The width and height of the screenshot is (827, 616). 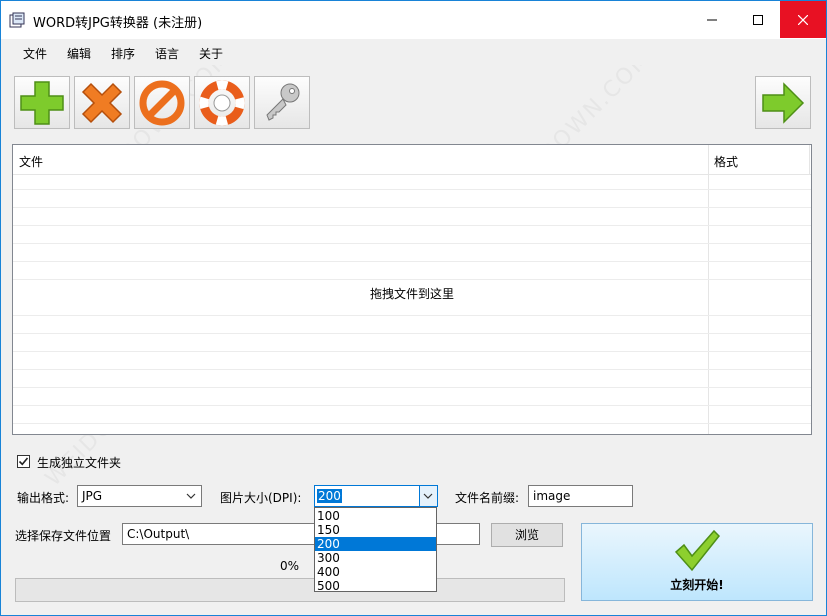 I want to click on lifebuoy-icon, so click(x=222, y=102).